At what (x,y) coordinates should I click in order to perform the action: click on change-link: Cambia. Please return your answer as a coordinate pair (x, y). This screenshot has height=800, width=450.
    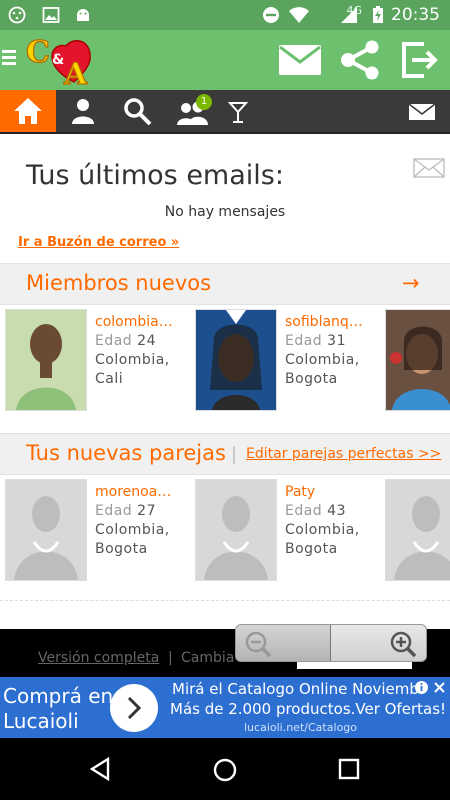
    Looking at the image, I should click on (207, 658).